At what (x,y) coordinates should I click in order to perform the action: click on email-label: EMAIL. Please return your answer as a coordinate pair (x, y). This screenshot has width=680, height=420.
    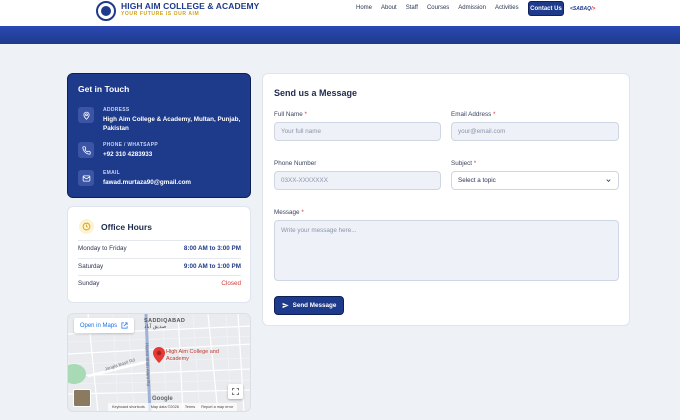
    Looking at the image, I should click on (112, 173).